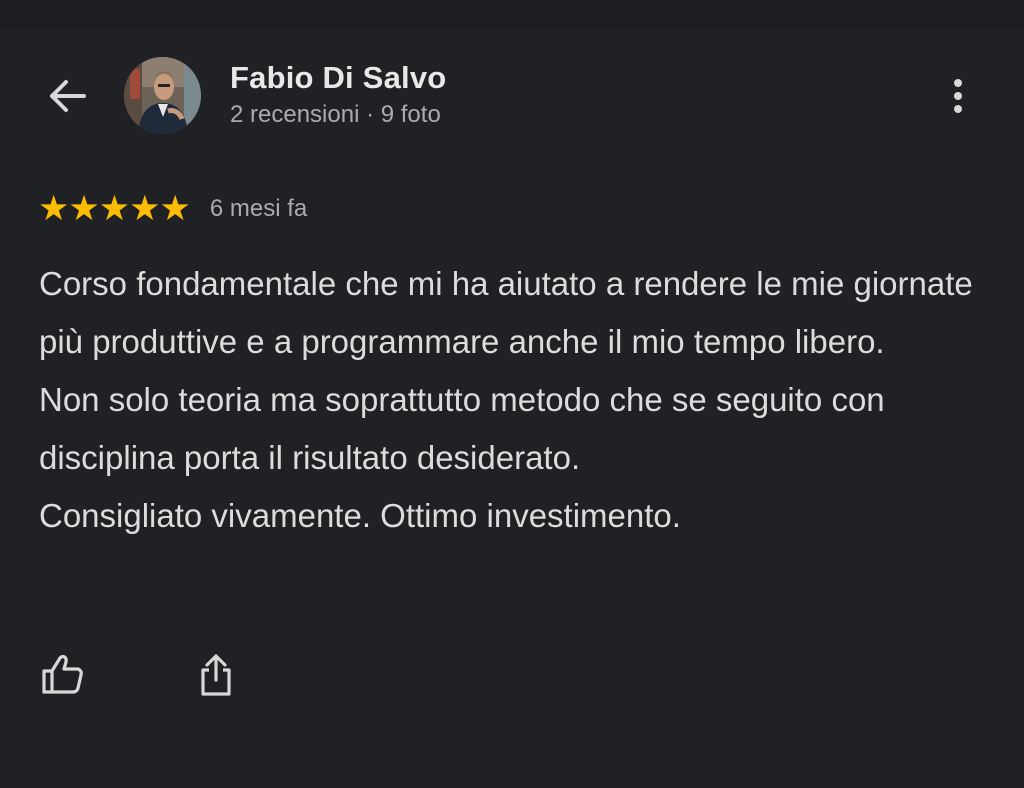  What do you see at coordinates (114, 208) in the screenshot?
I see `star-rating: ★★★★★` at bounding box center [114, 208].